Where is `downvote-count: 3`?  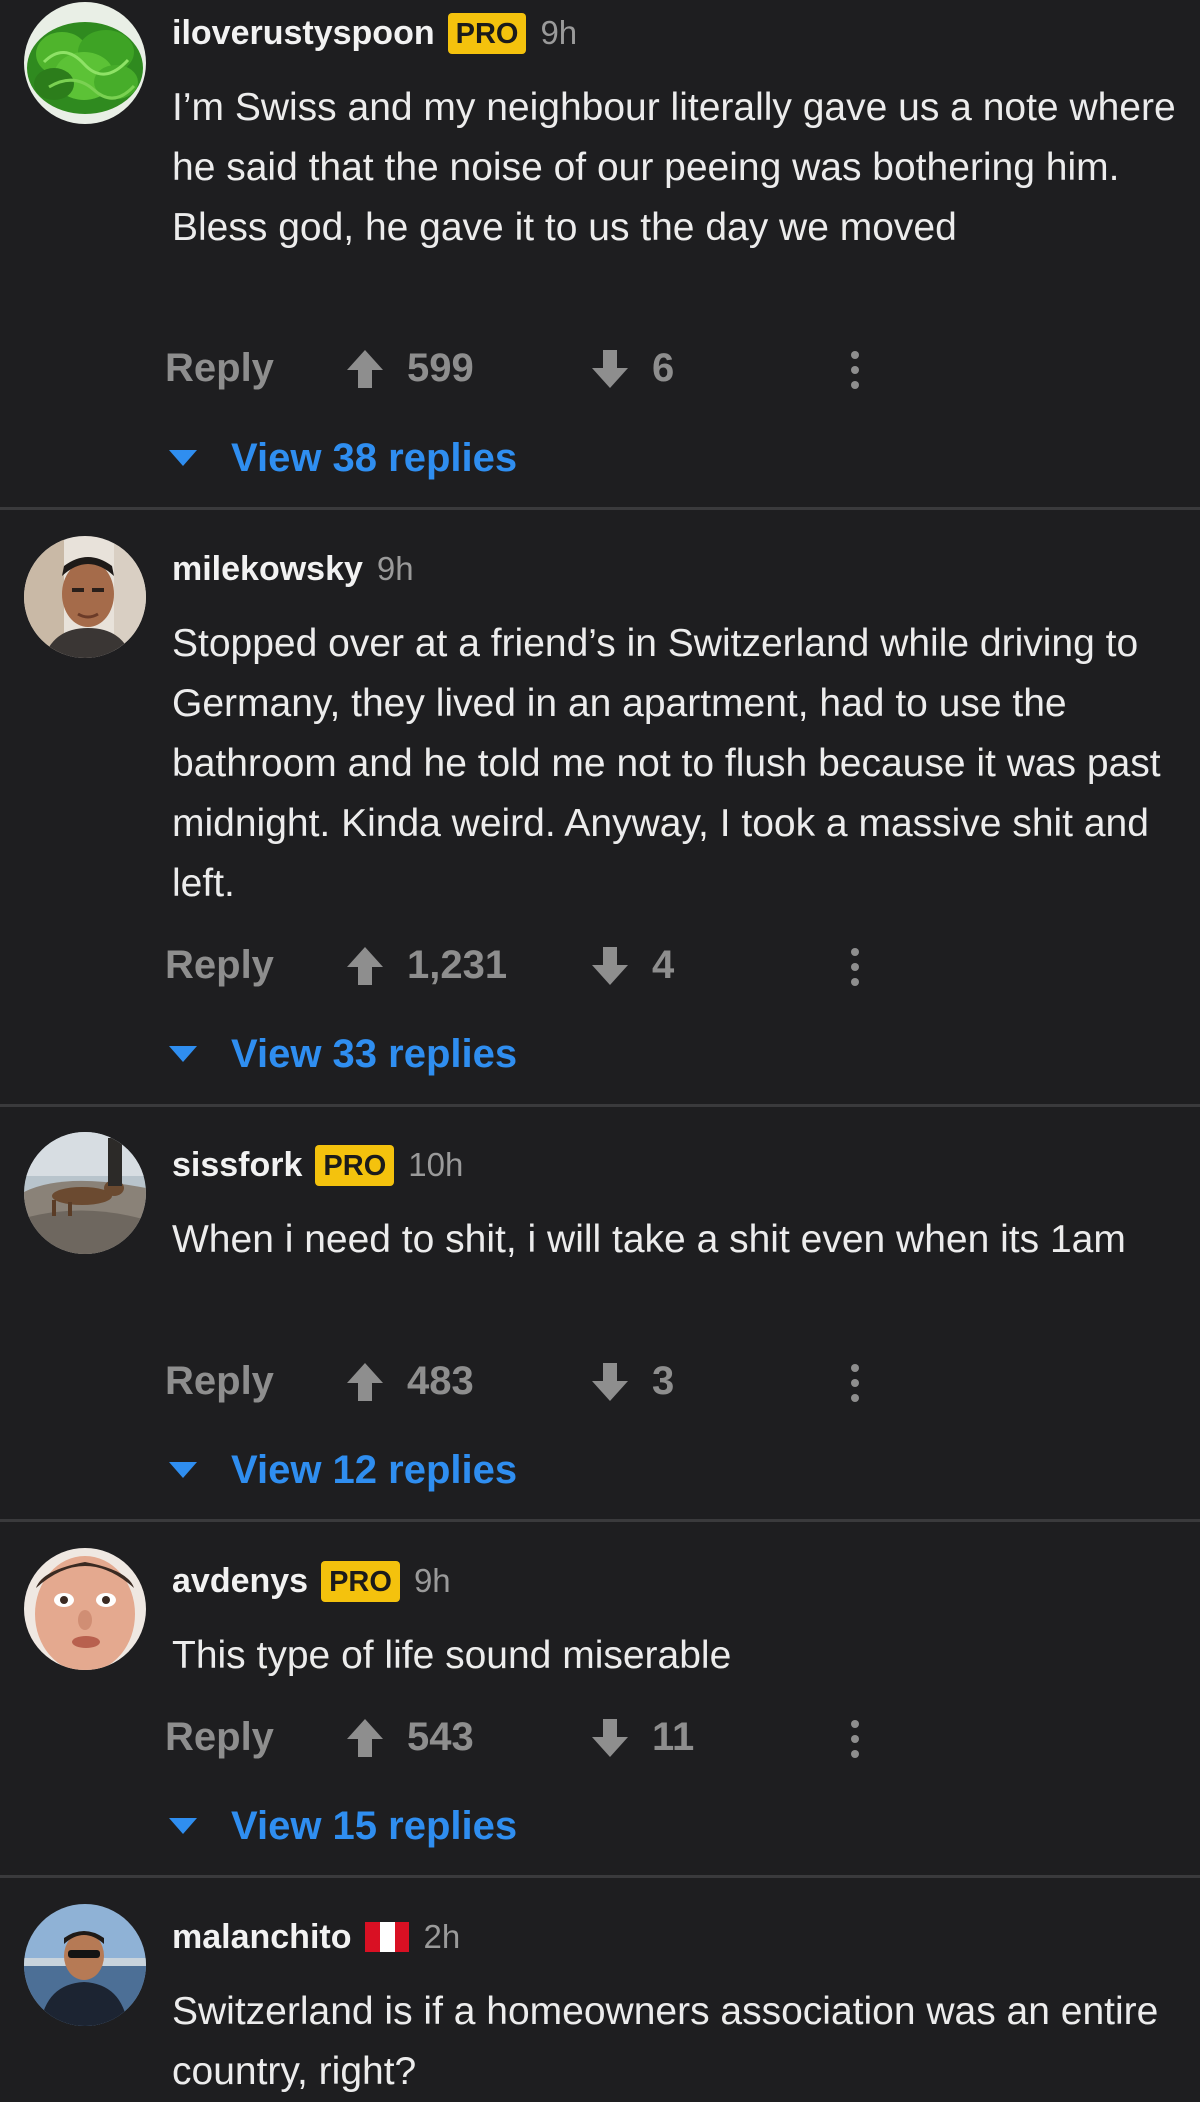 downvote-count: 3 is located at coordinates (663, 1381).